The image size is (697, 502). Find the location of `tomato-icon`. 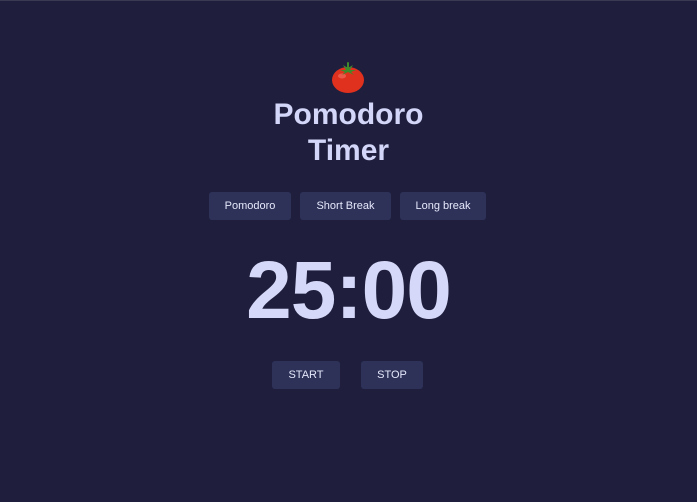

tomato-icon is located at coordinates (348, 77).